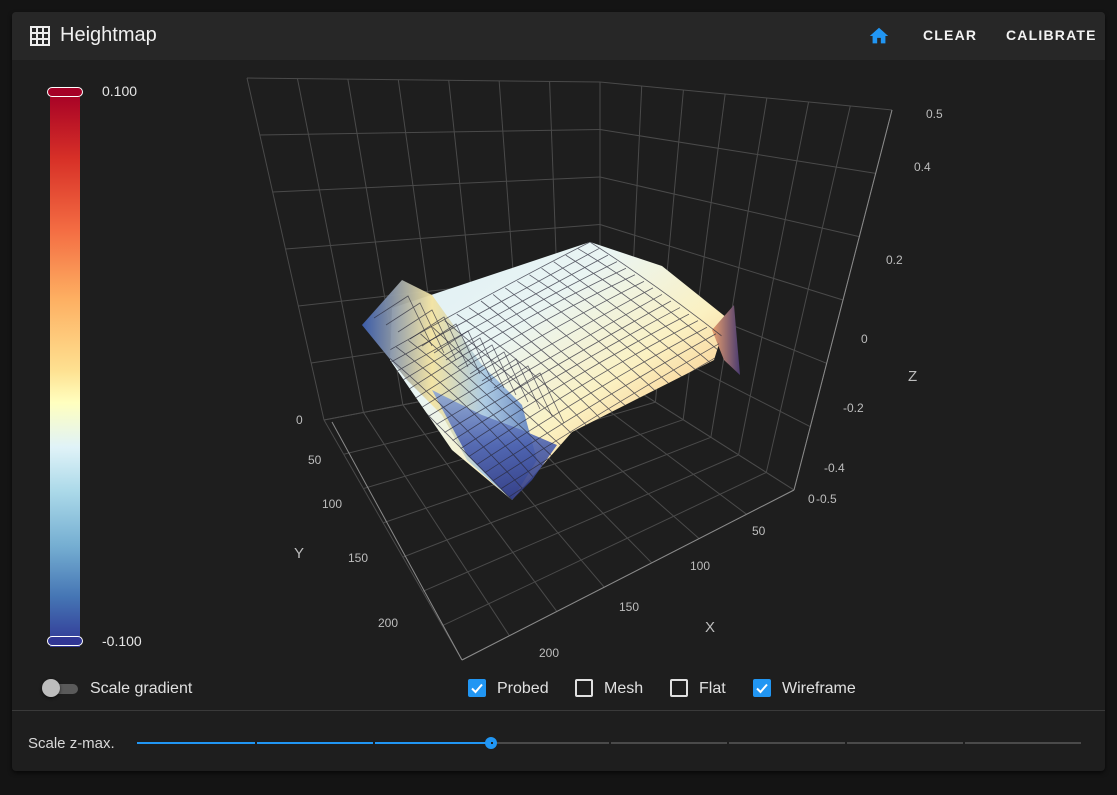  I want to click on card-header: Heightmap CLEAR CALIBRATE, so click(558, 36).